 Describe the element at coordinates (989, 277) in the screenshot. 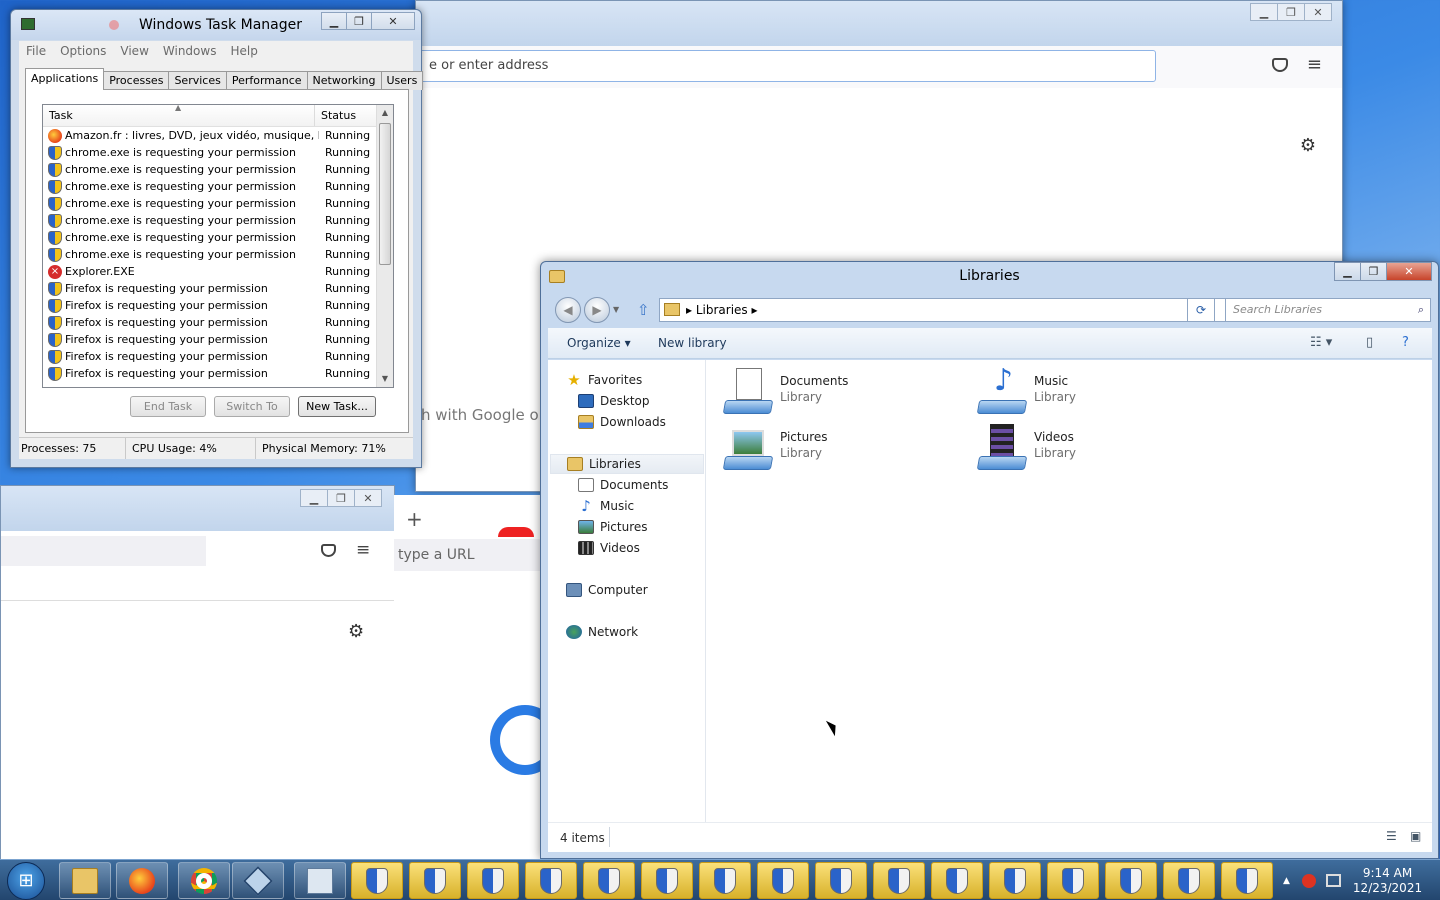

I see `explorer-titlebar: Libraries ▁ ❐ ✕` at that location.